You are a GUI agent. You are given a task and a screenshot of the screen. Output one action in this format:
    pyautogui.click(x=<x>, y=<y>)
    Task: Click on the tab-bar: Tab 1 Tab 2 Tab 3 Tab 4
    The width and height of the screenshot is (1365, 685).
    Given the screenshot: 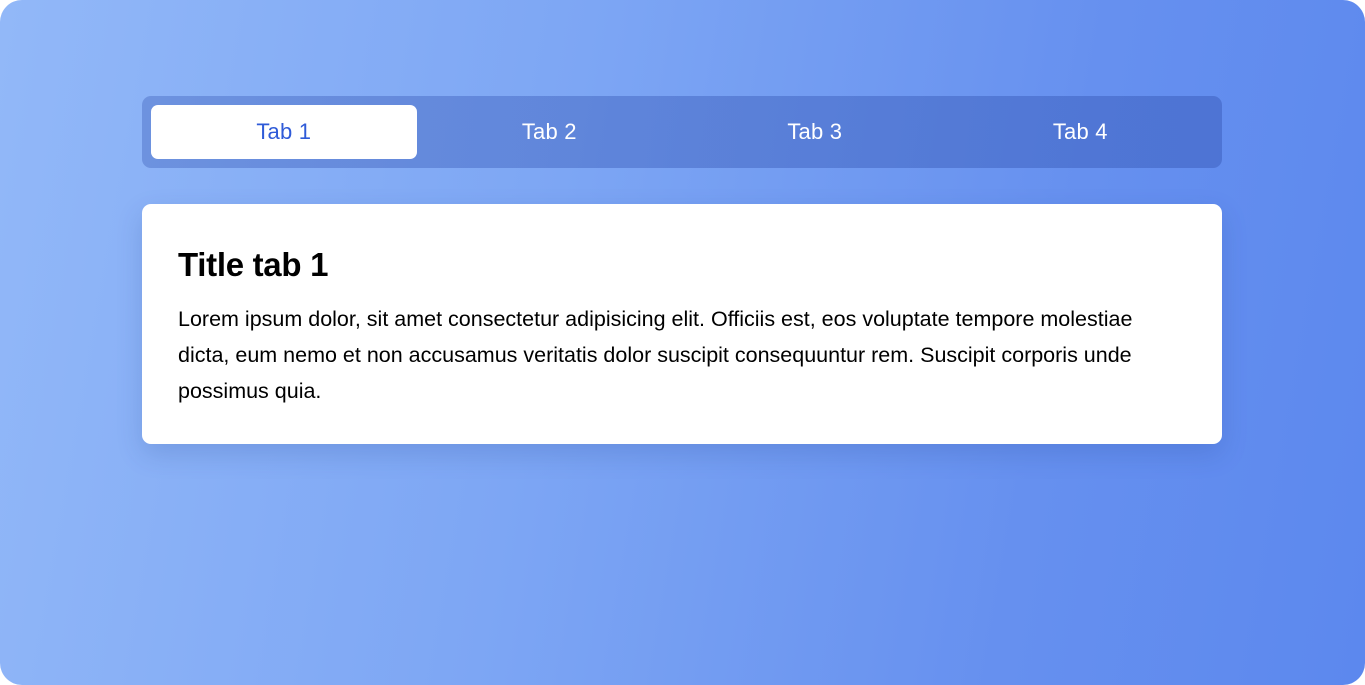 What is the action you would take?
    pyautogui.click(x=682, y=132)
    